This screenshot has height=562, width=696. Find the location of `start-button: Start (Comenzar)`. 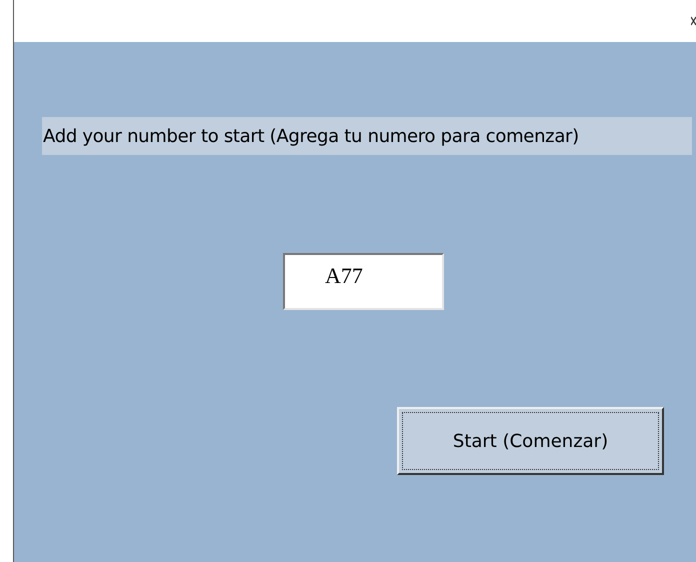

start-button: Start (Comenzar) is located at coordinates (530, 441).